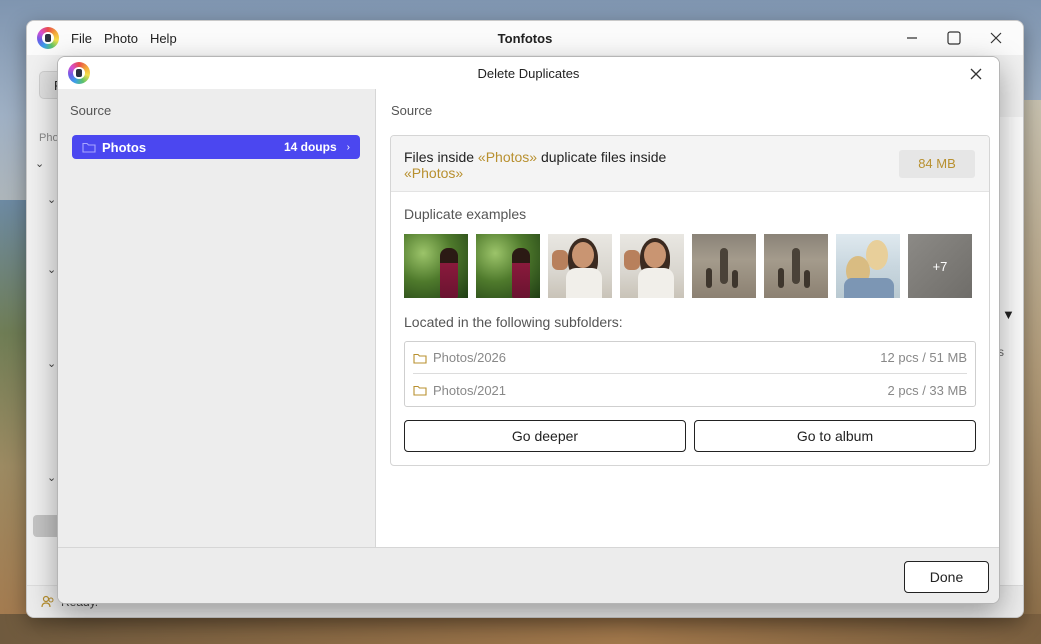  I want to click on dropdown-arrow-icon: ▼, so click(1008, 314).